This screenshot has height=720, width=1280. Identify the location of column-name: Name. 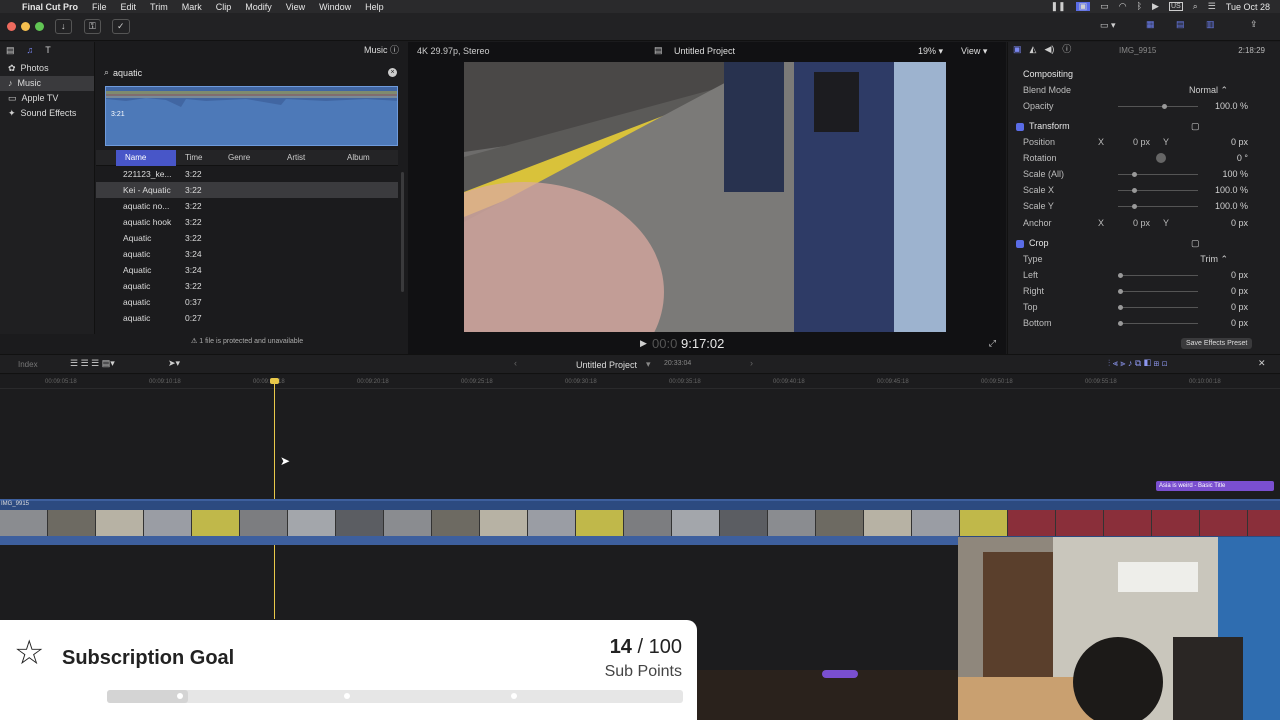
(146, 158).